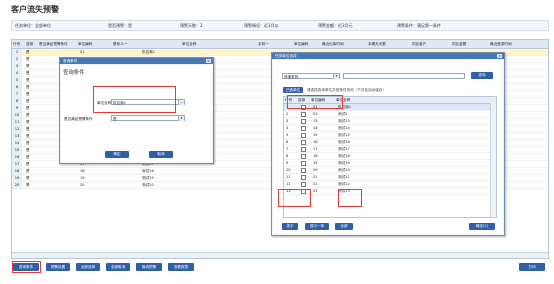  What do you see at coordinates (287, 142) in the screenshot?
I see `row-number: 6` at bounding box center [287, 142].